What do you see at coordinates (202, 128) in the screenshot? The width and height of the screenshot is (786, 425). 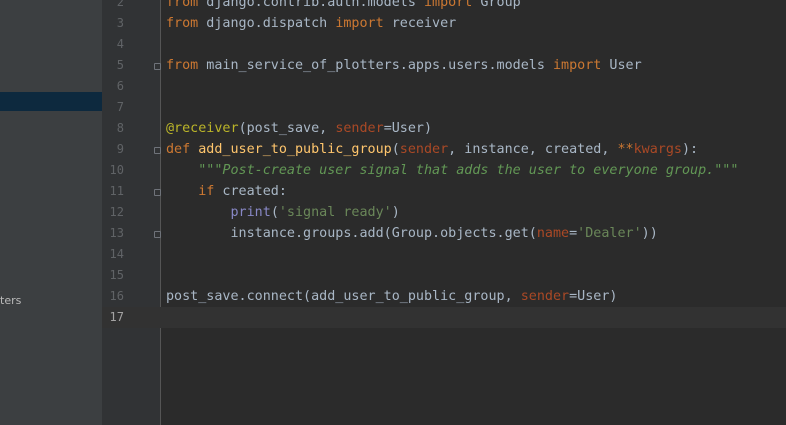 I see `decorator: @receiver` at bounding box center [202, 128].